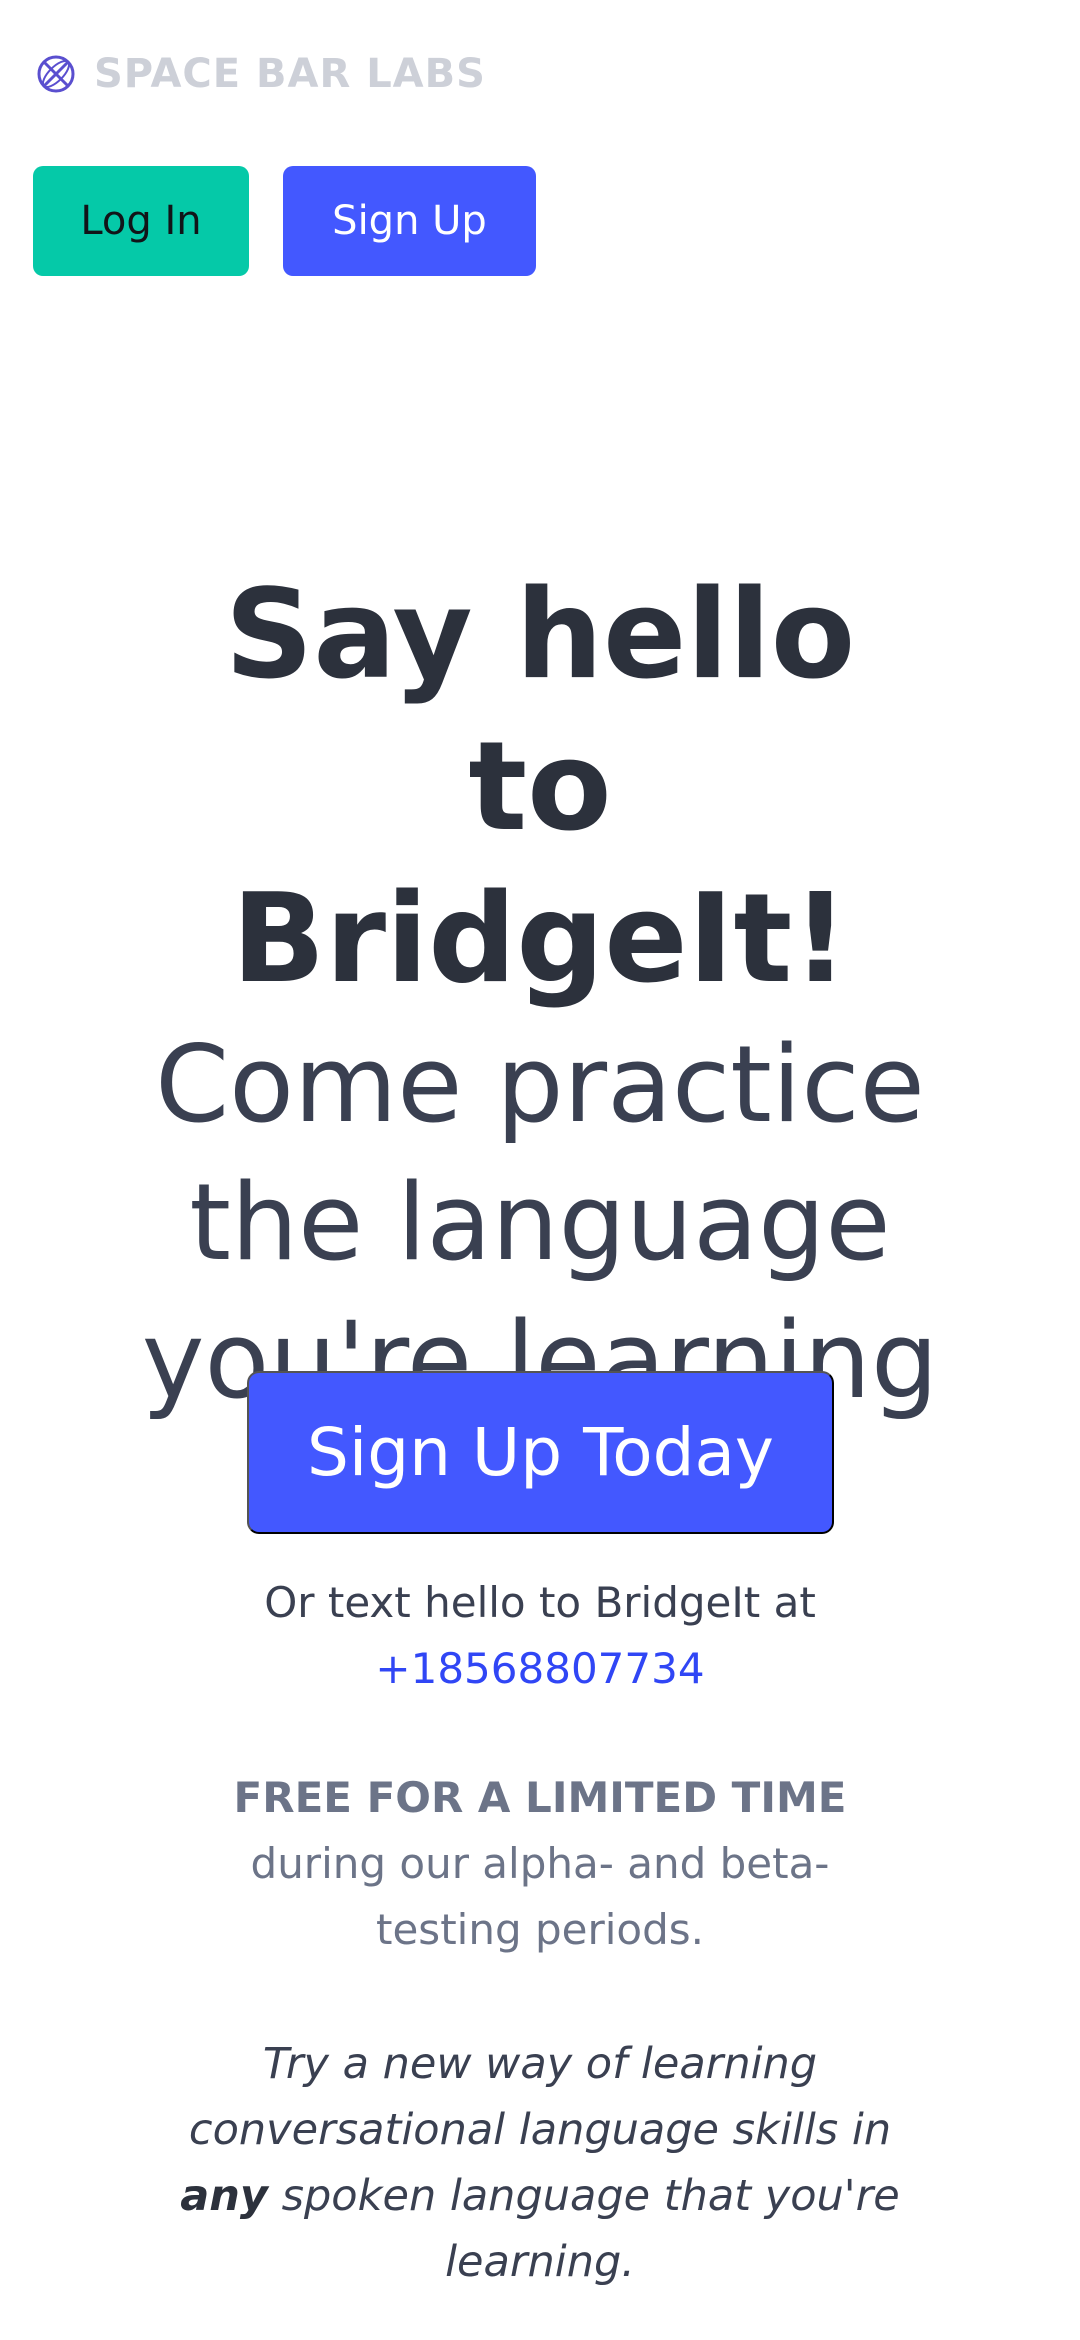  I want to click on promo-headline: FREE FOR A LIMITED TIME, so click(540, 1797).